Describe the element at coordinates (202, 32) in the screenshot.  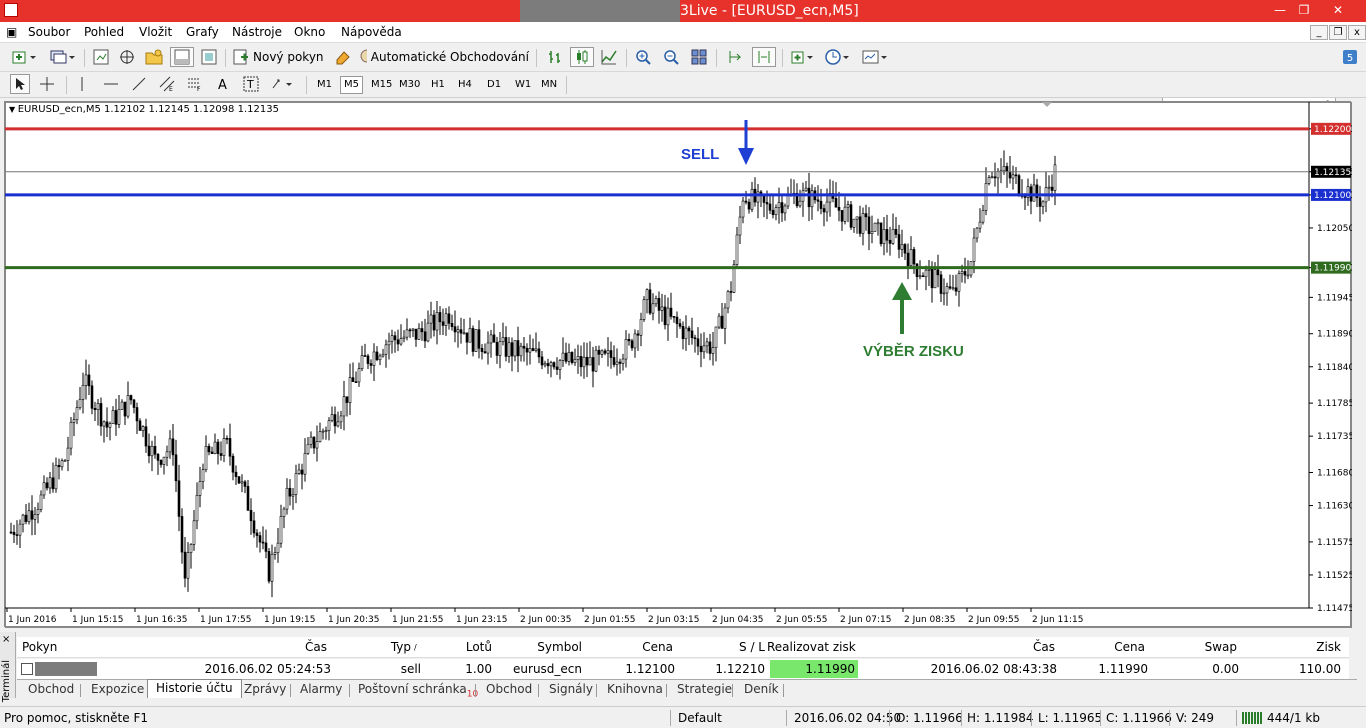
I see `menu-grafy: Grafy` at that location.